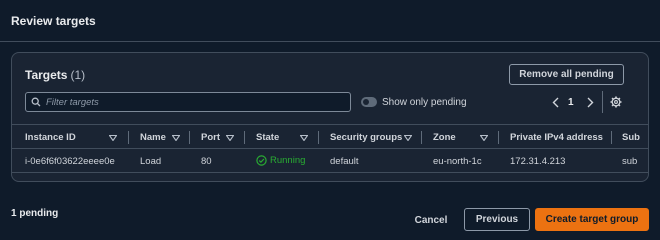 This screenshot has height=240, width=660. I want to click on column-label-port: Port, so click(210, 137).